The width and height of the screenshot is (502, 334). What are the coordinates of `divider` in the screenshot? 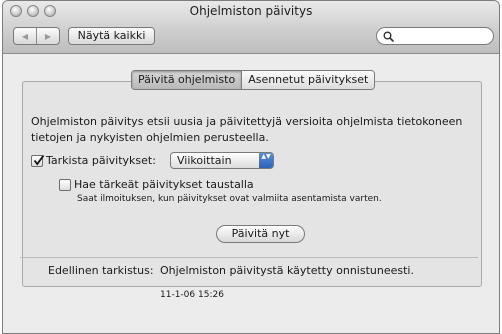 It's located at (249, 257).